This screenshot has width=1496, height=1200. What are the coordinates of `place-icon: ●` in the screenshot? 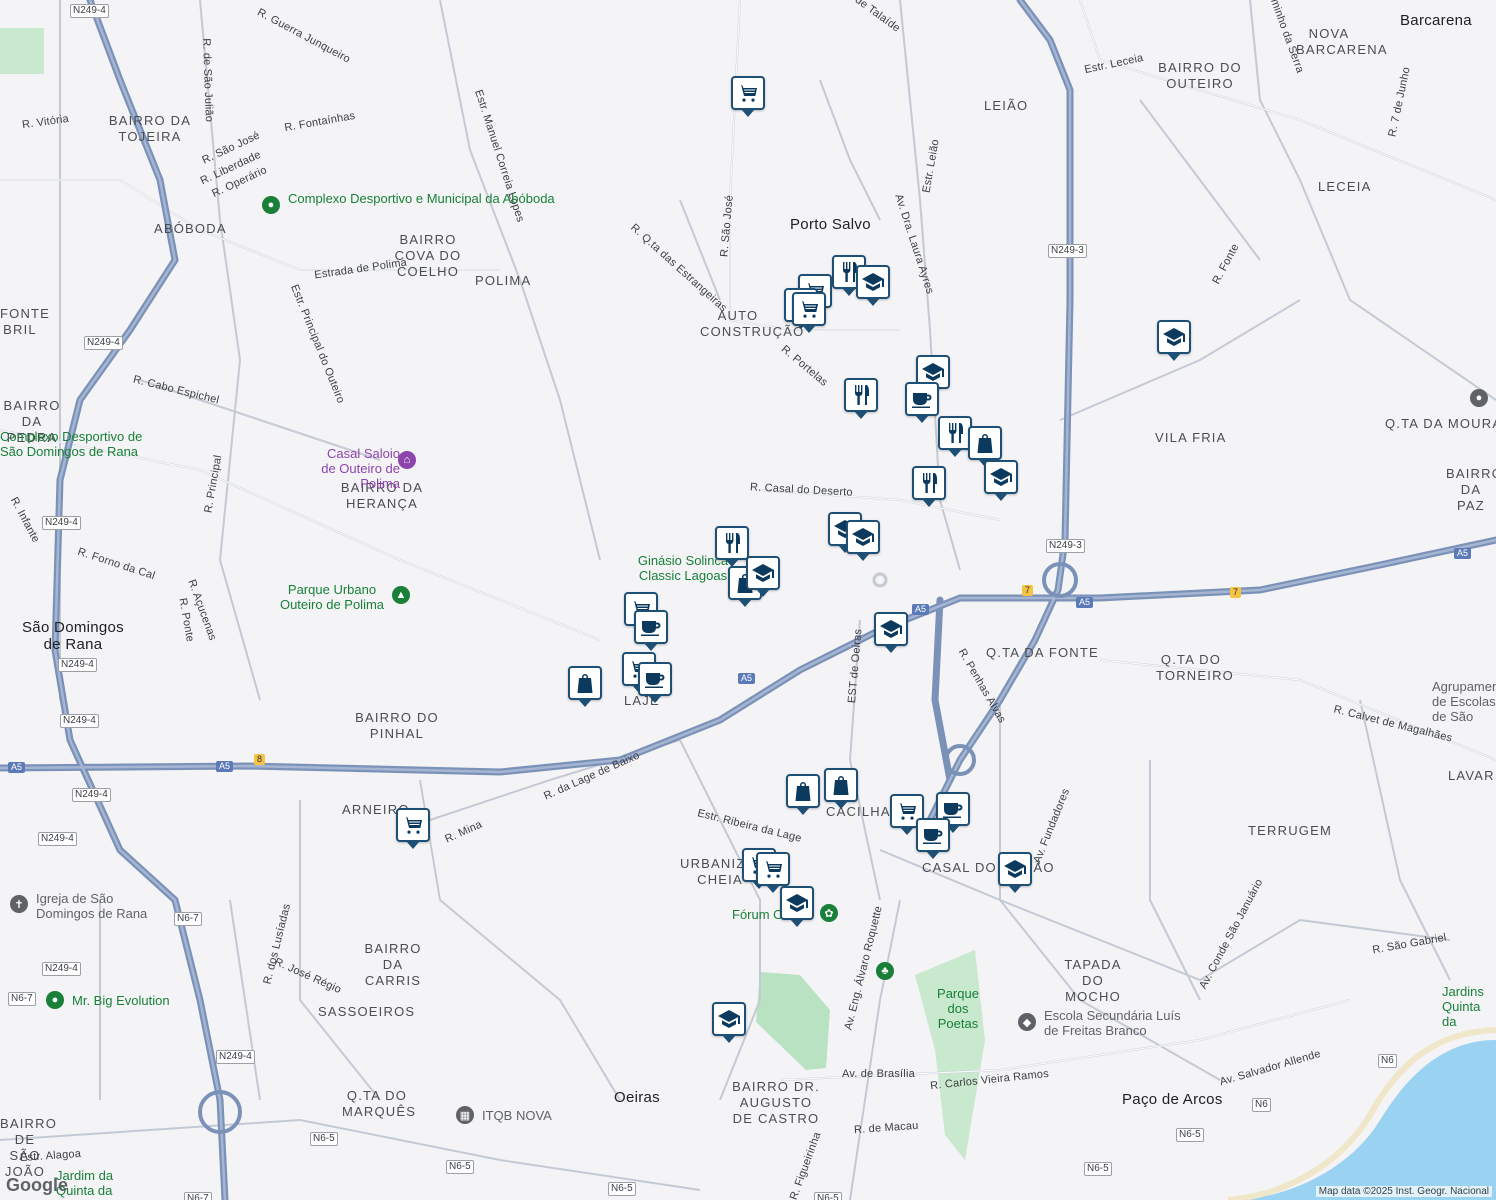 It's located at (1479, 398).